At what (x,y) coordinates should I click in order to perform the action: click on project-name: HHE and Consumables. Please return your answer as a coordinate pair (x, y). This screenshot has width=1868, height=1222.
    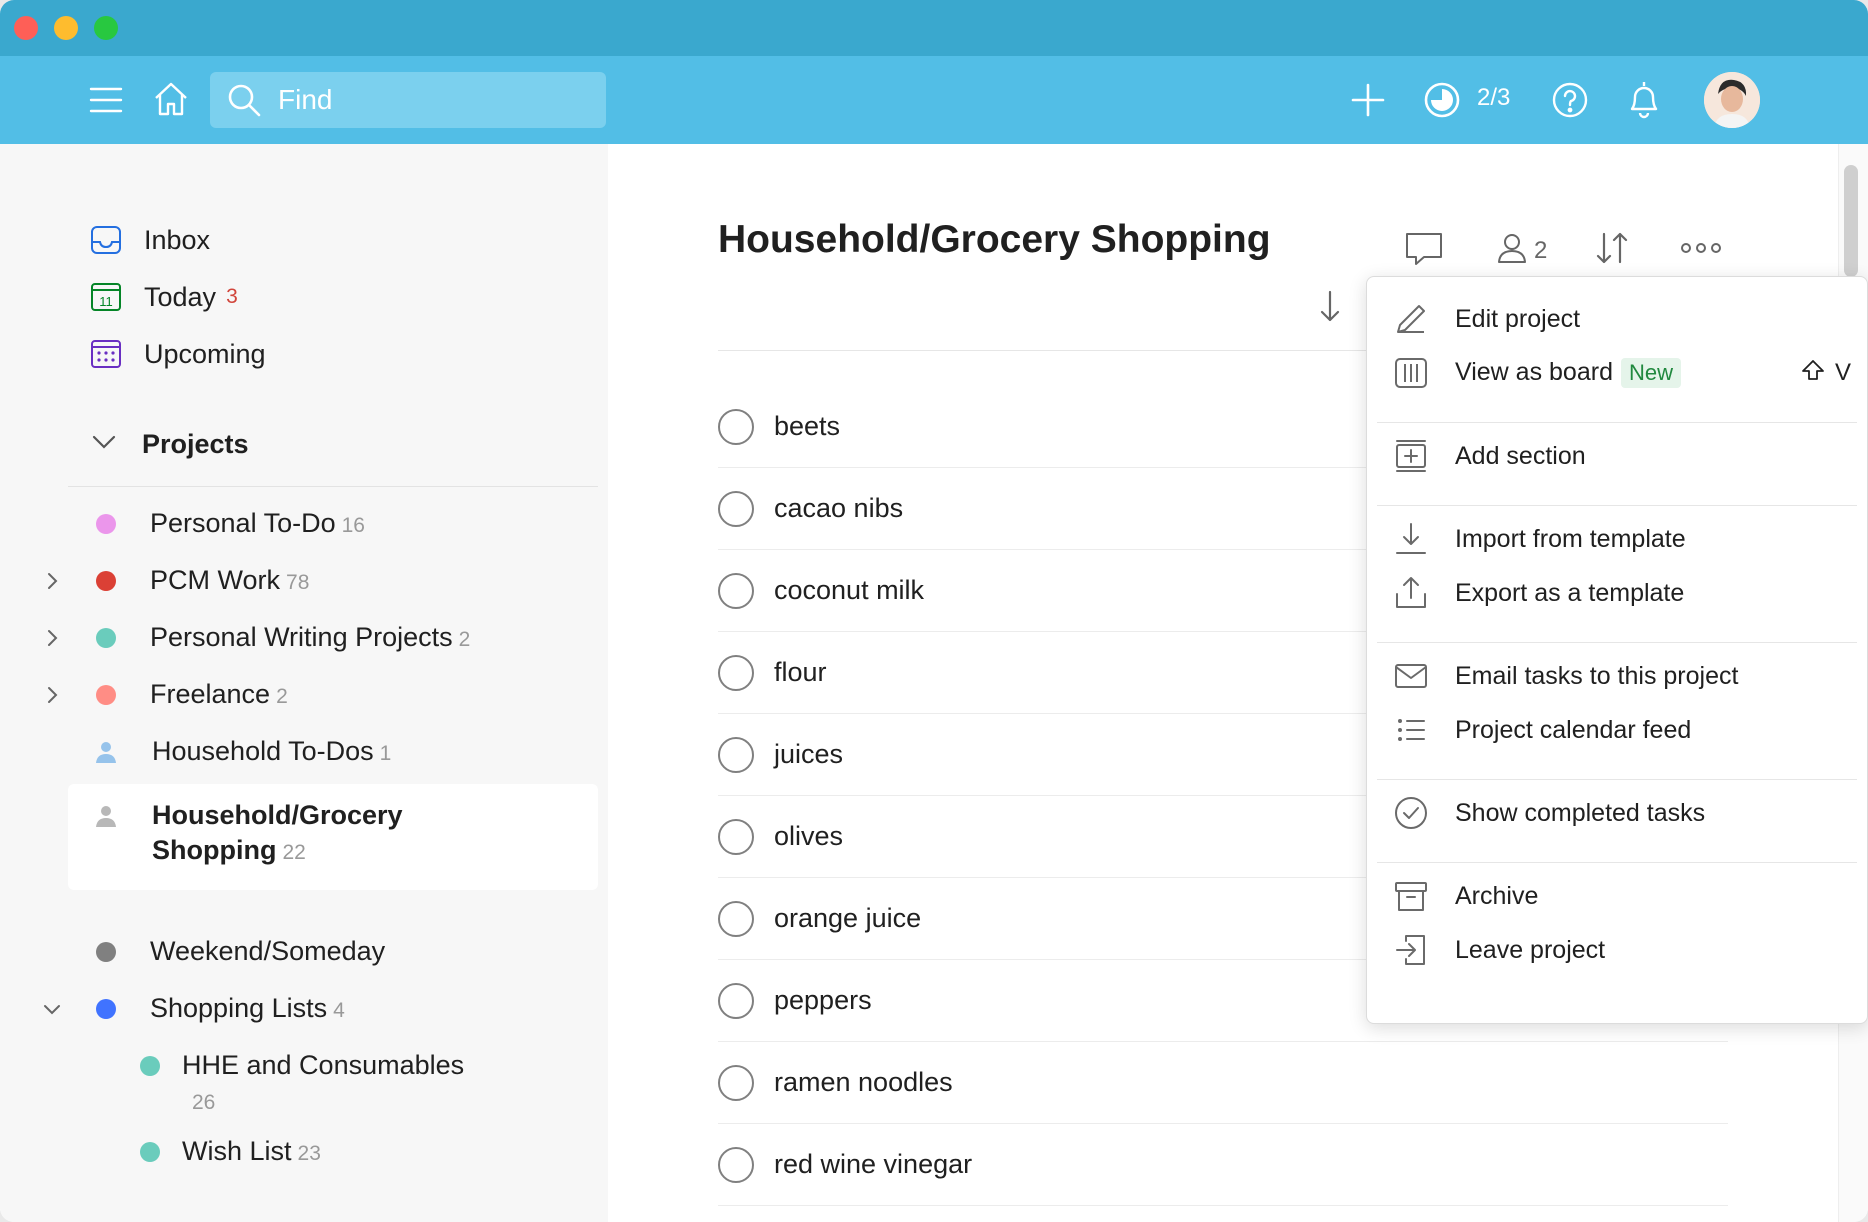
    Looking at the image, I should click on (323, 1065).